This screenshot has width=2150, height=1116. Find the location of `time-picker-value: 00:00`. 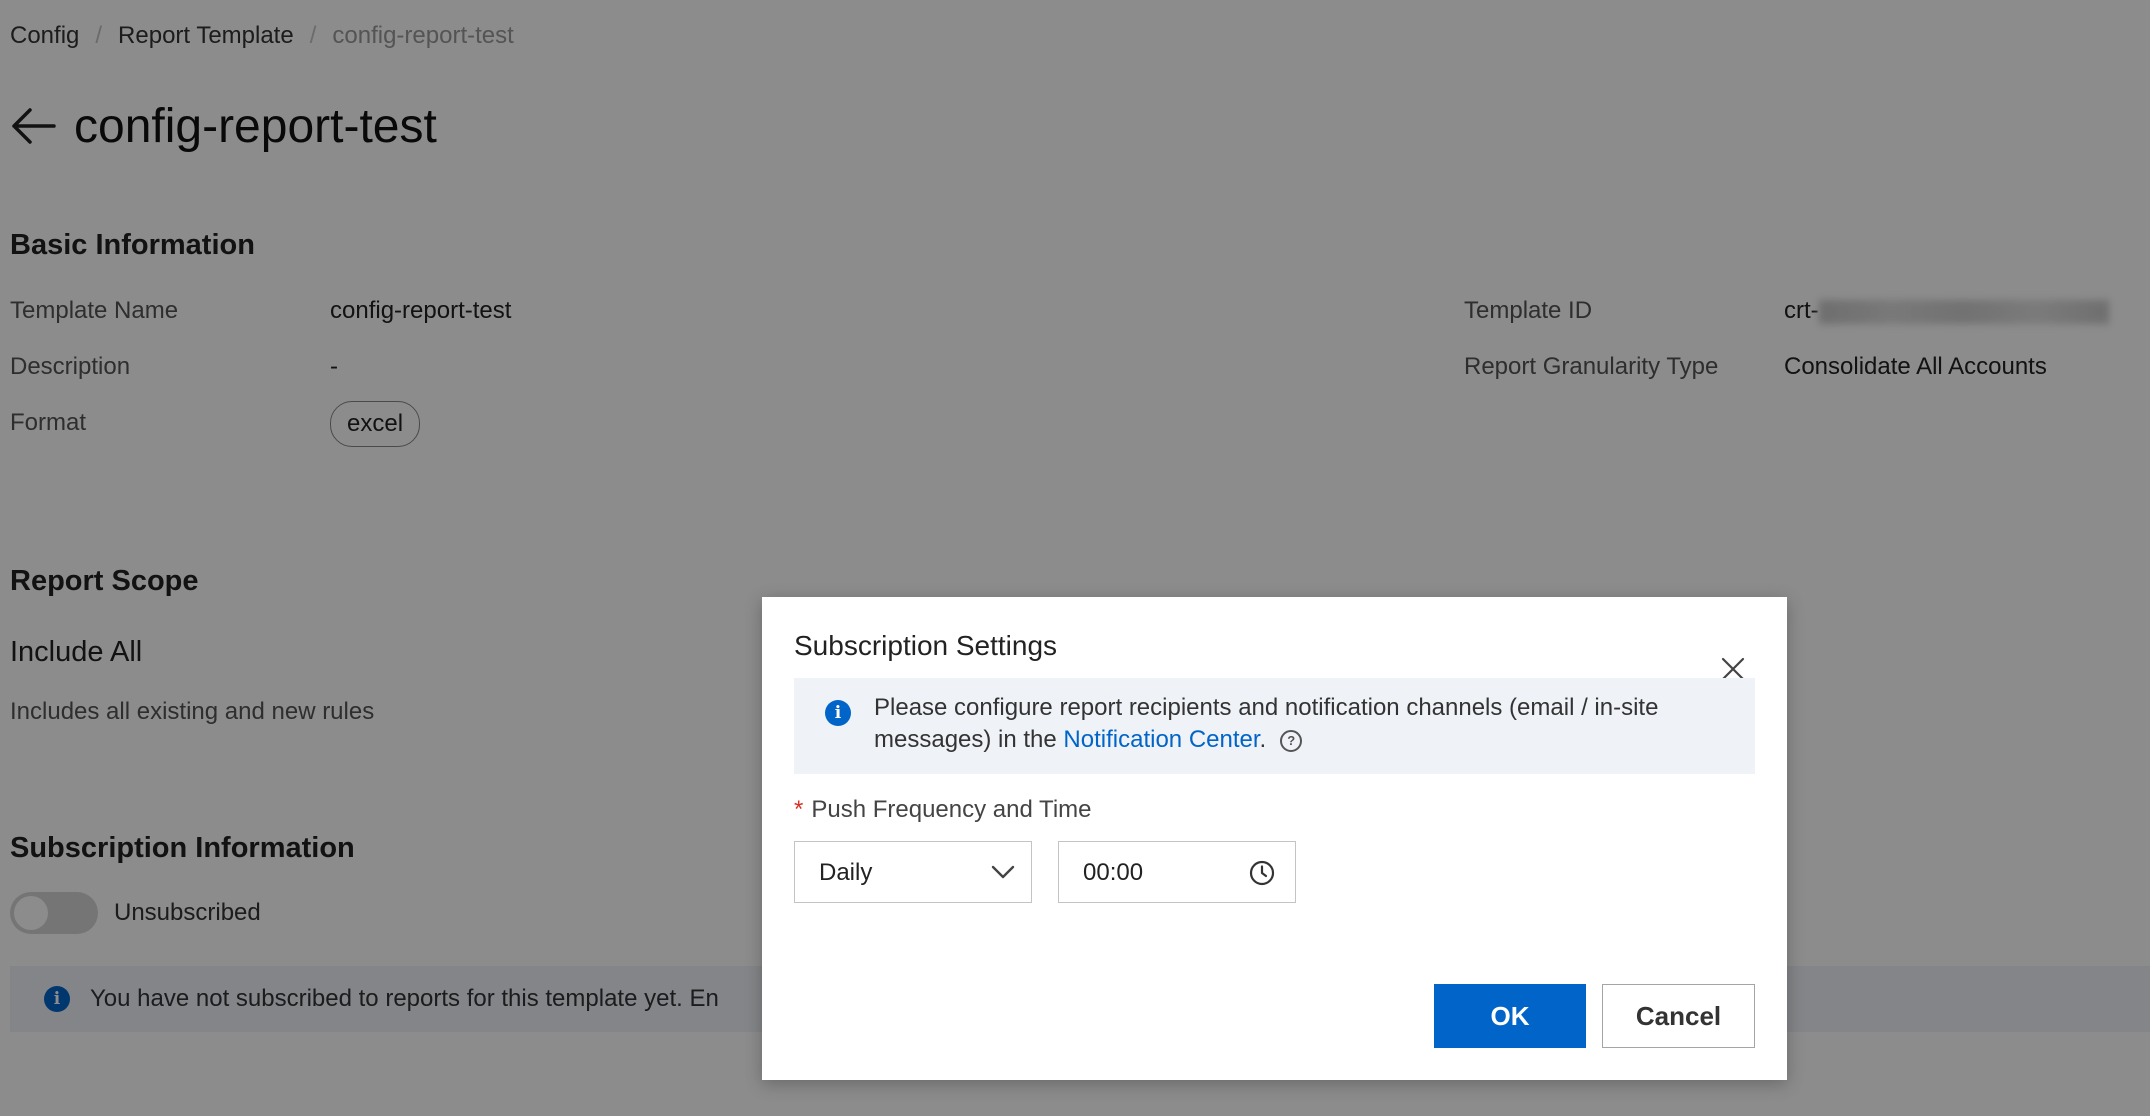

time-picker-value: 00:00 is located at coordinates (1113, 872).